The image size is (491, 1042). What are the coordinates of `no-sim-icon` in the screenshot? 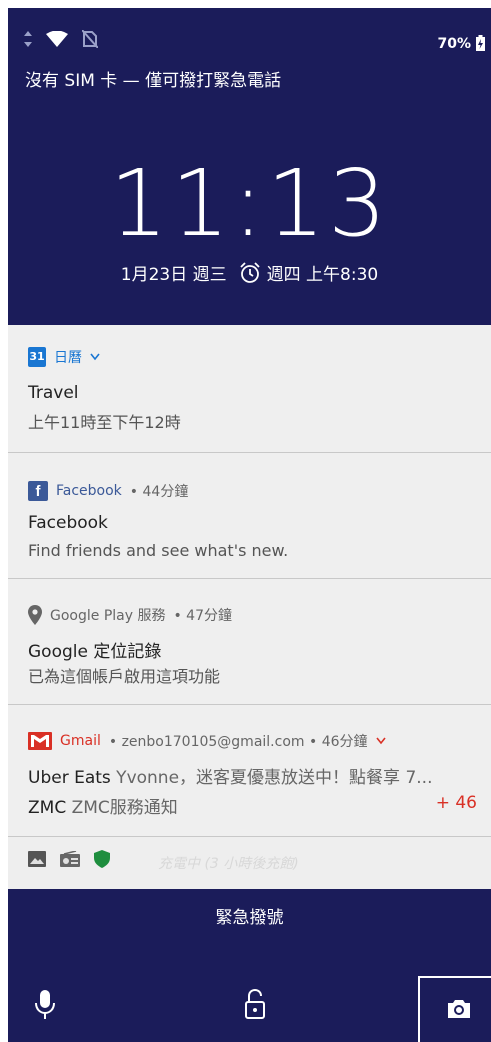 It's located at (90, 39).